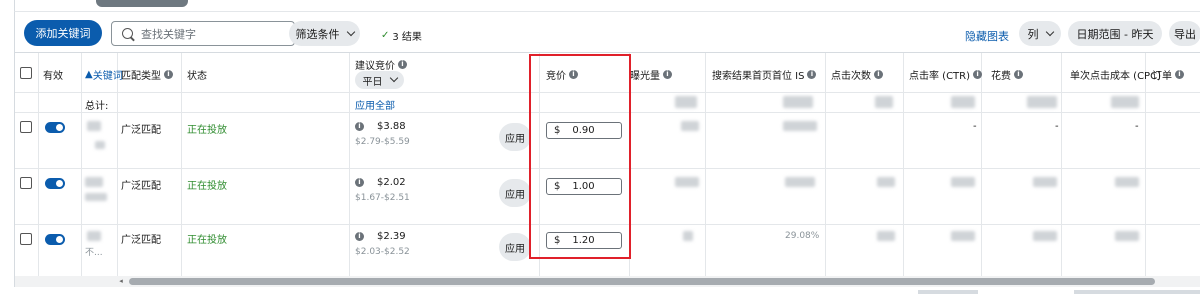 This screenshot has height=294, width=1200. Describe the element at coordinates (1115, 74) in the screenshot. I see `header-cpc: 单次点击成本 (CPC)` at that location.